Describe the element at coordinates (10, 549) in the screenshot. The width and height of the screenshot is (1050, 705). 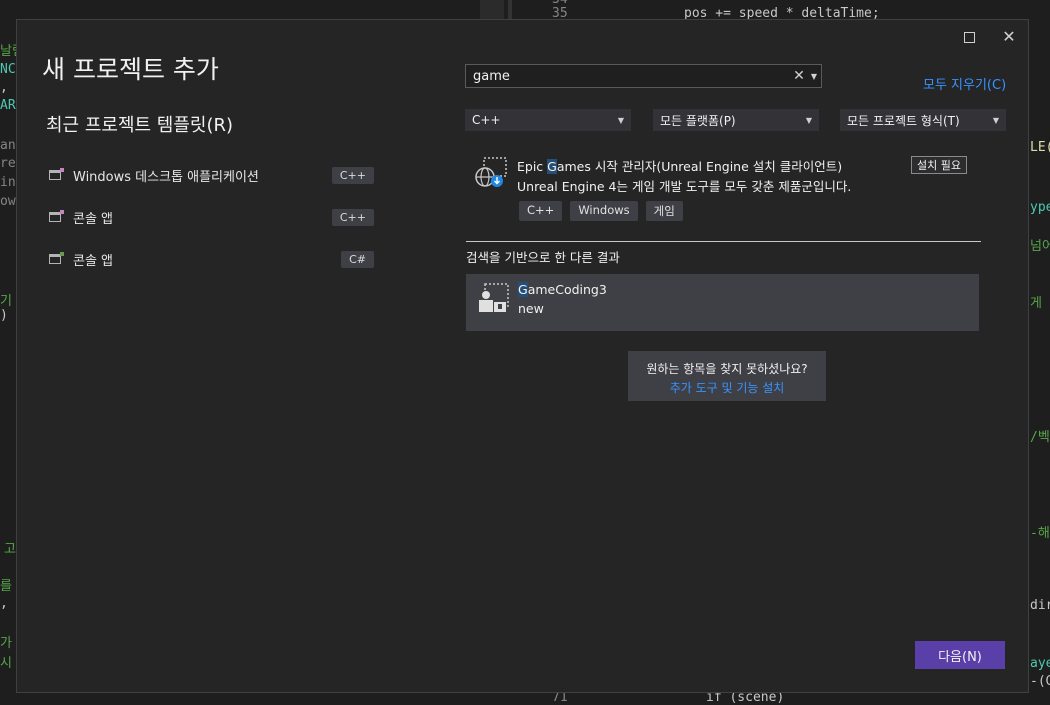
I see `code-fragment: 고` at that location.